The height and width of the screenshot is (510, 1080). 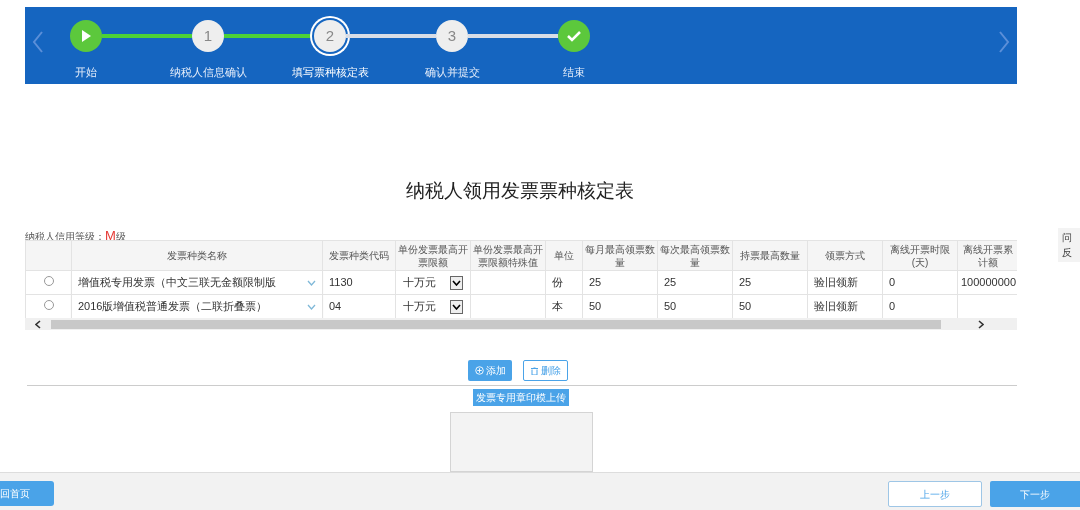 What do you see at coordinates (335, 306) in the screenshot?
I see `table-cell: 04` at bounding box center [335, 306].